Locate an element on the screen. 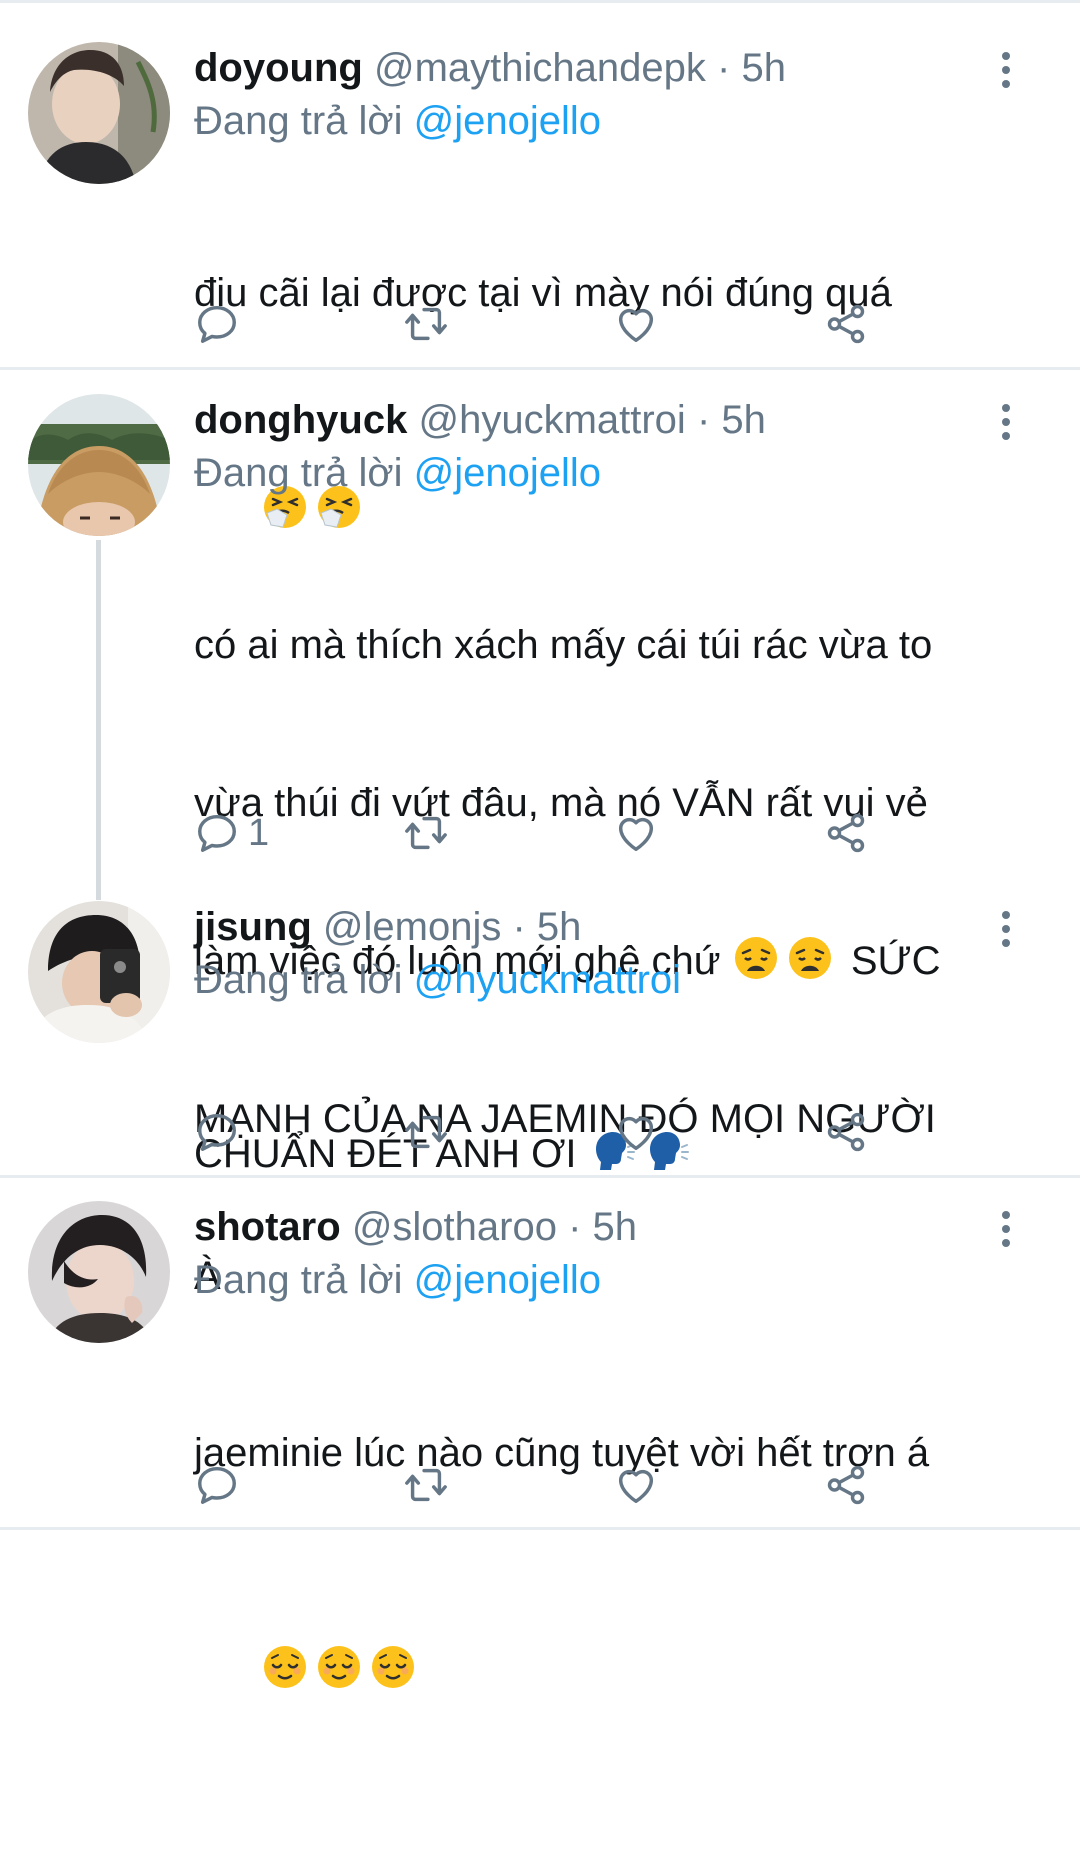 This screenshot has height=1854, width=1080. reply-mention: @hyuckmattroi is located at coordinates (547, 980).